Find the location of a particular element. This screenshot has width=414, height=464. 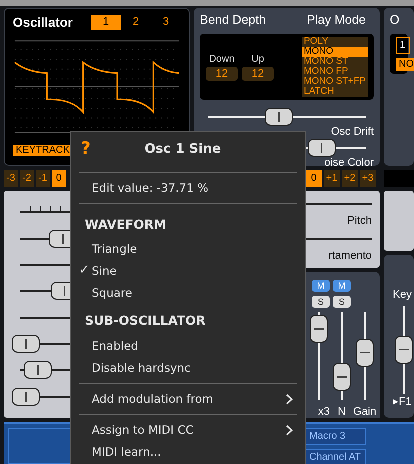

menu-item-label: Disable hardsync is located at coordinates (141, 368).